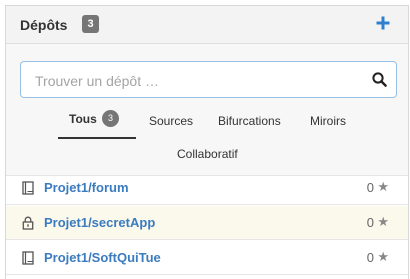 The width and height of the screenshot is (410, 279). I want to click on search-icon, so click(379, 79).